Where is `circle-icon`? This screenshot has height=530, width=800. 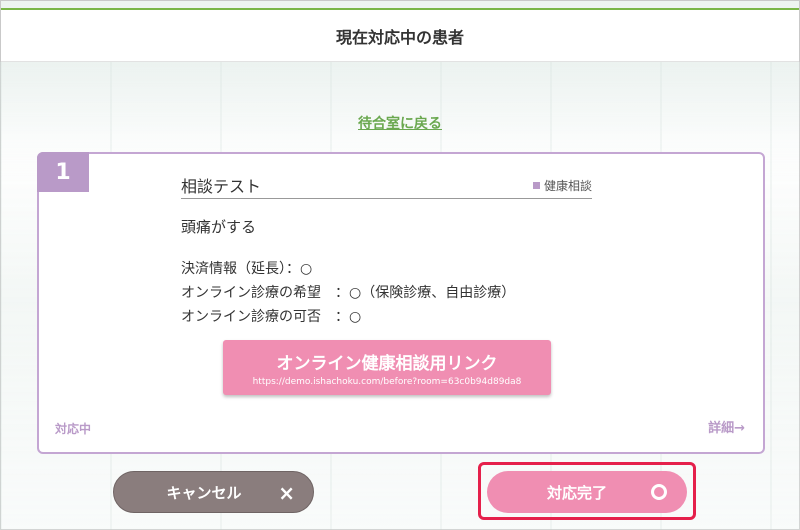 circle-icon is located at coordinates (659, 492).